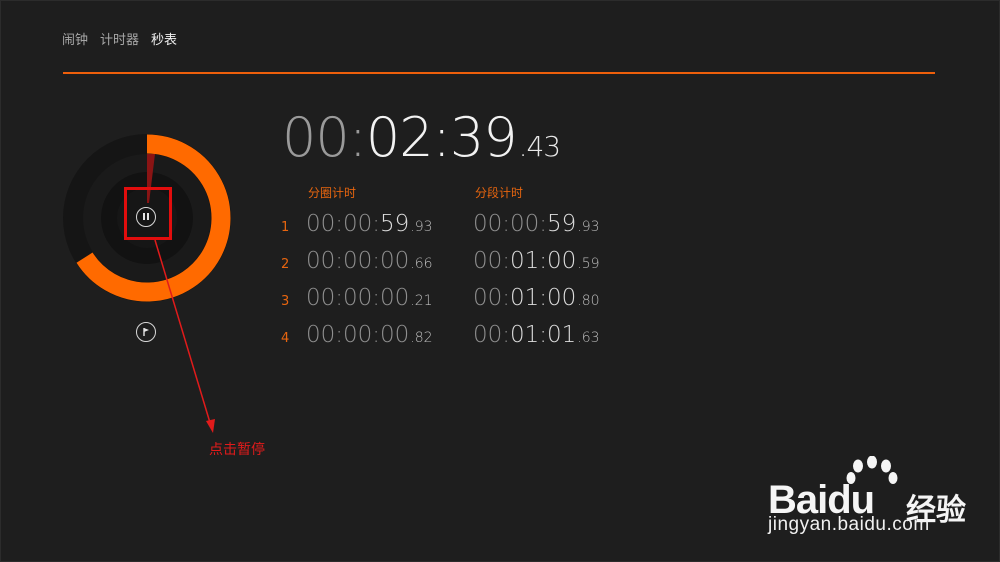 This screenshot has width=1000, height=562. Describe the element at coordinates (237, 450) in the screenshot. I see `annotation-text: 点击暂停` at that location.